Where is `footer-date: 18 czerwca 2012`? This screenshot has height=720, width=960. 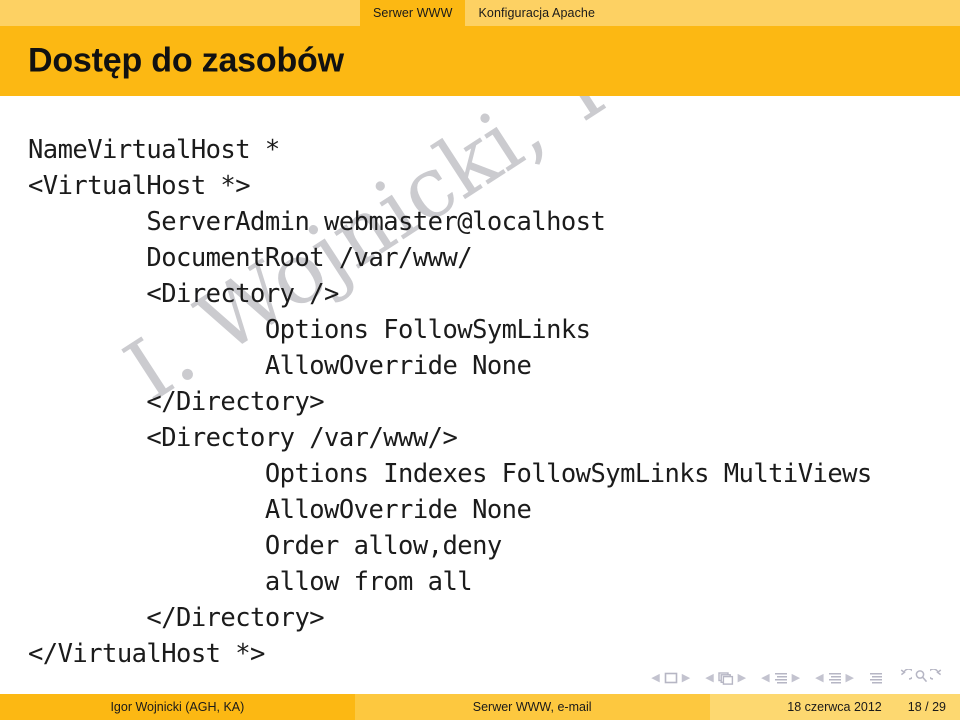 footer-date: 18 czerwca 2012 is located at coordinates (834, 707).